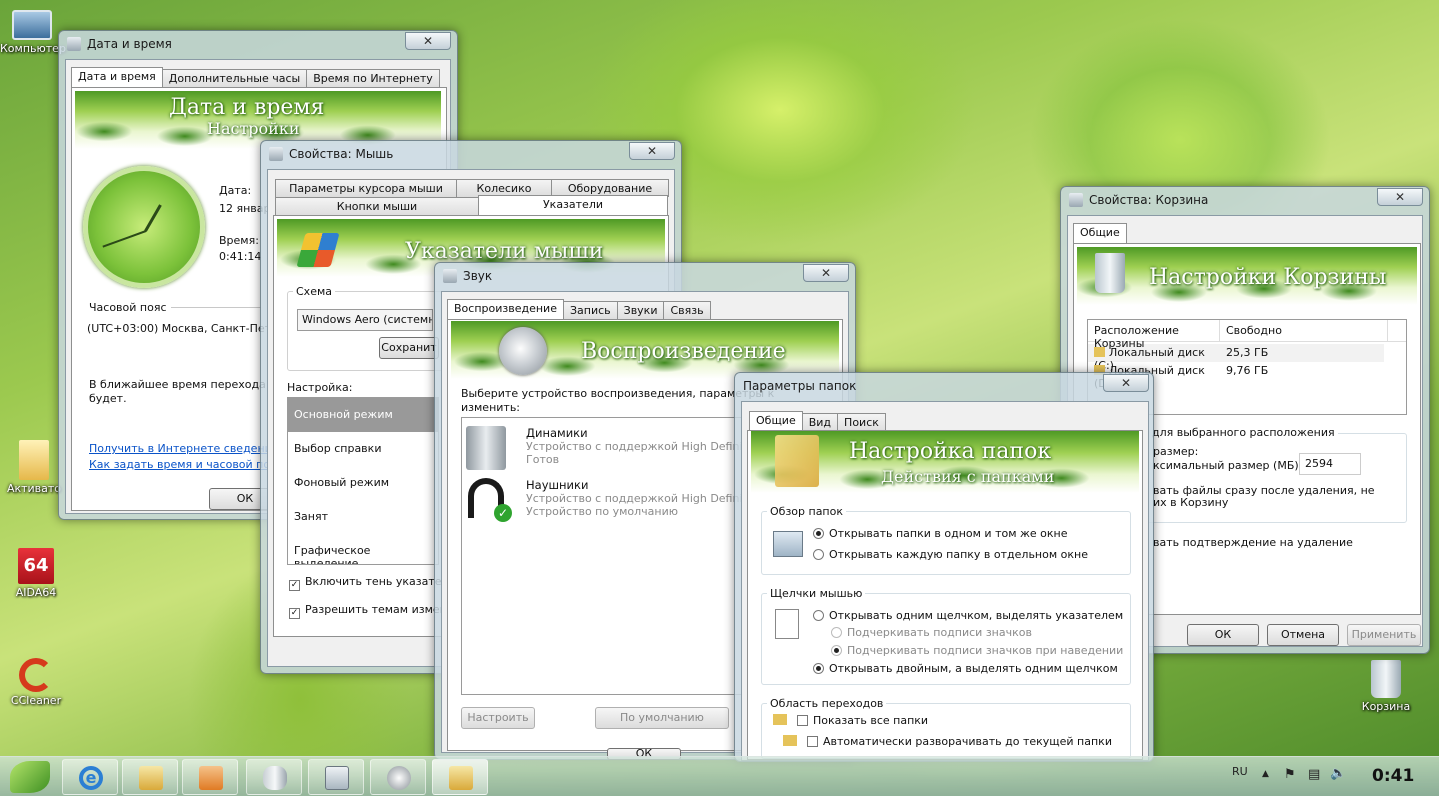  Describe the element at coordinates (189, 448) in the screenshot. I see `online-info-link: Получить в Интернете сведения о` at that location.